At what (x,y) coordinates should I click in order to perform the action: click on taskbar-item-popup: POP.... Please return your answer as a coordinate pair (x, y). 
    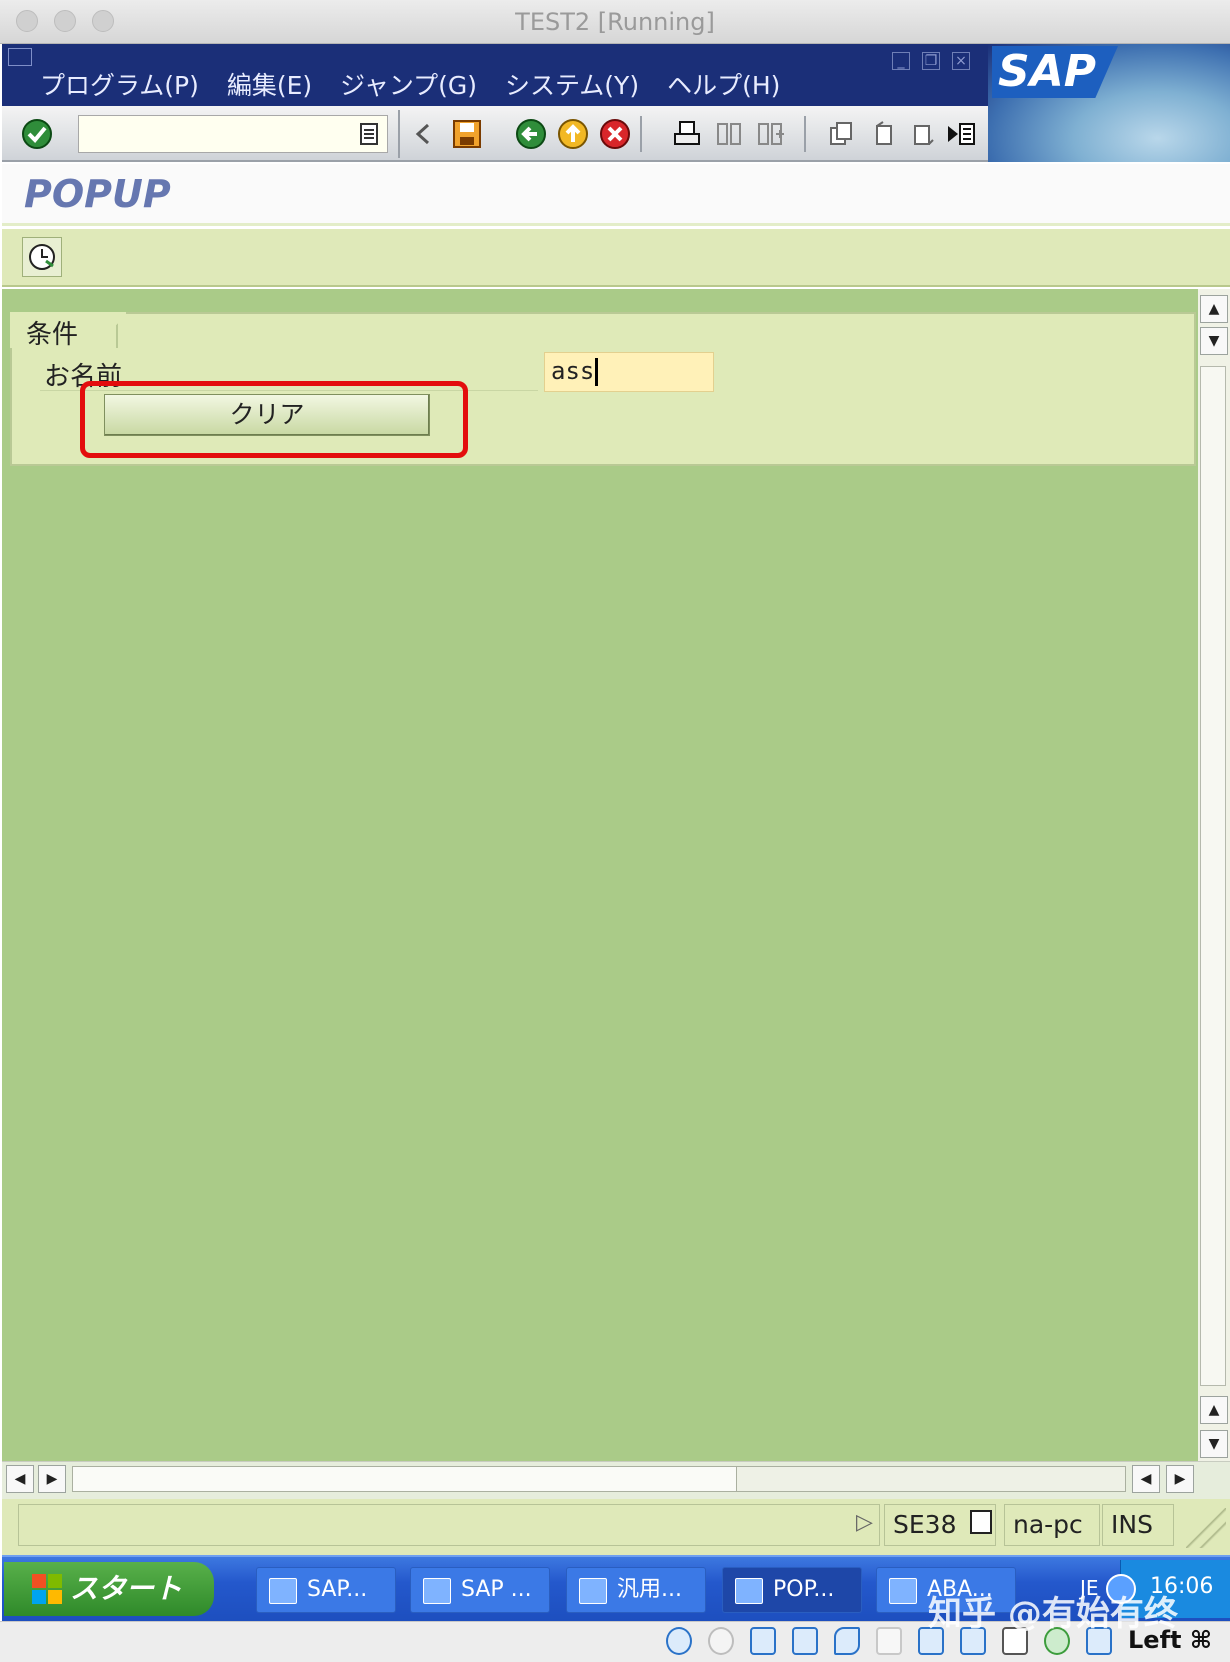
    Looking at the image, I should click on (792, 1590).